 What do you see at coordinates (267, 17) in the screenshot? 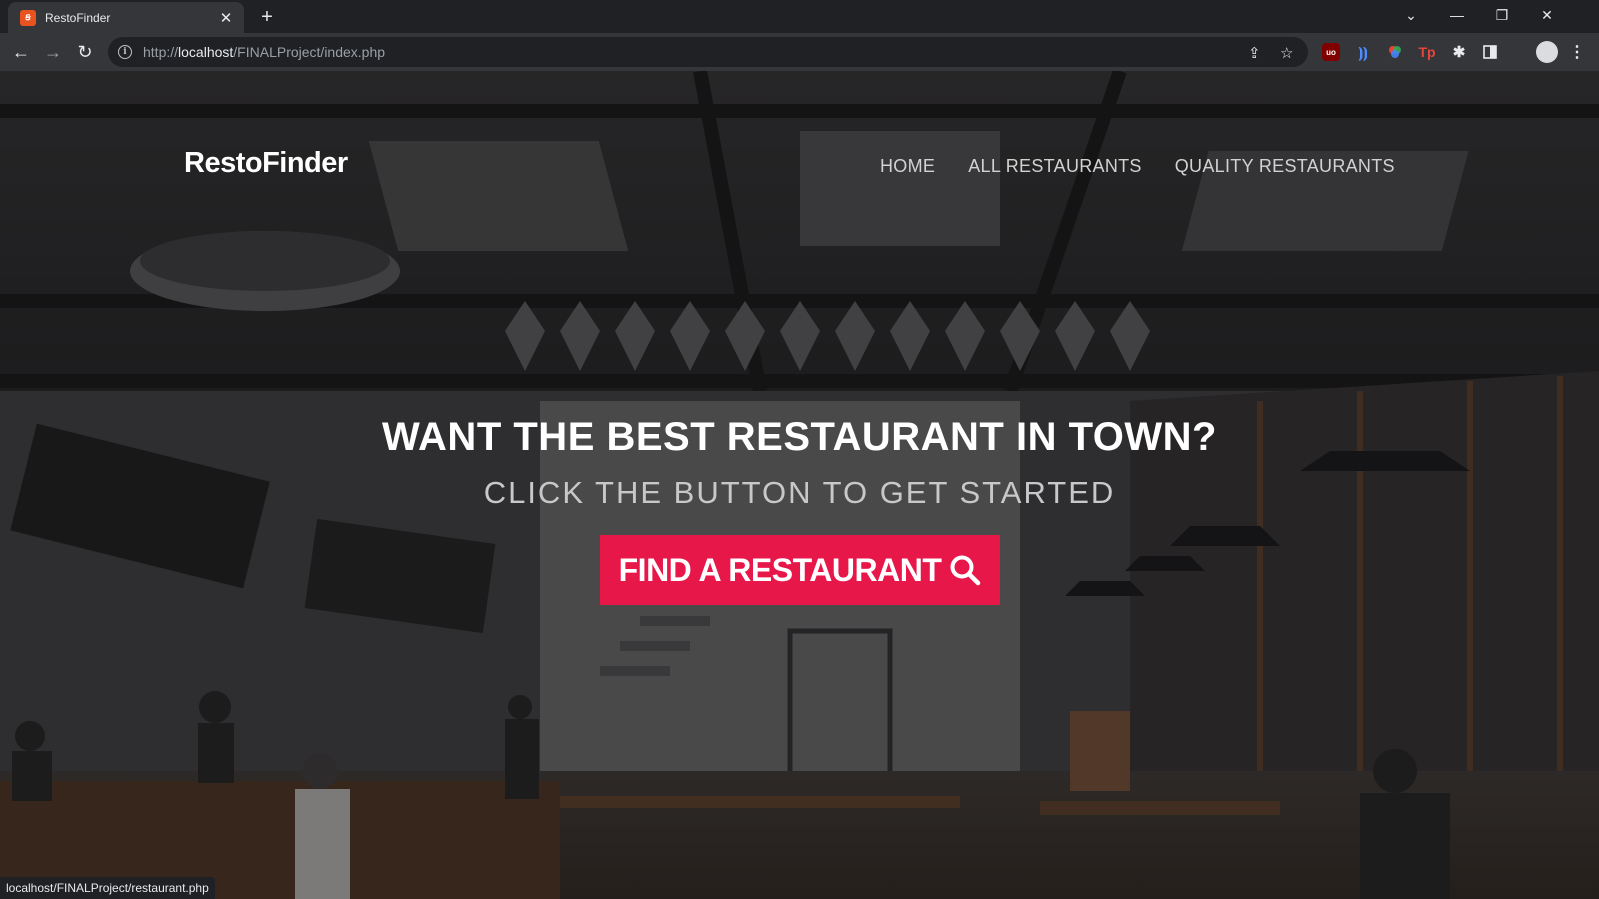
I see `new-tab-button: +` at bounding box center [267, 17].